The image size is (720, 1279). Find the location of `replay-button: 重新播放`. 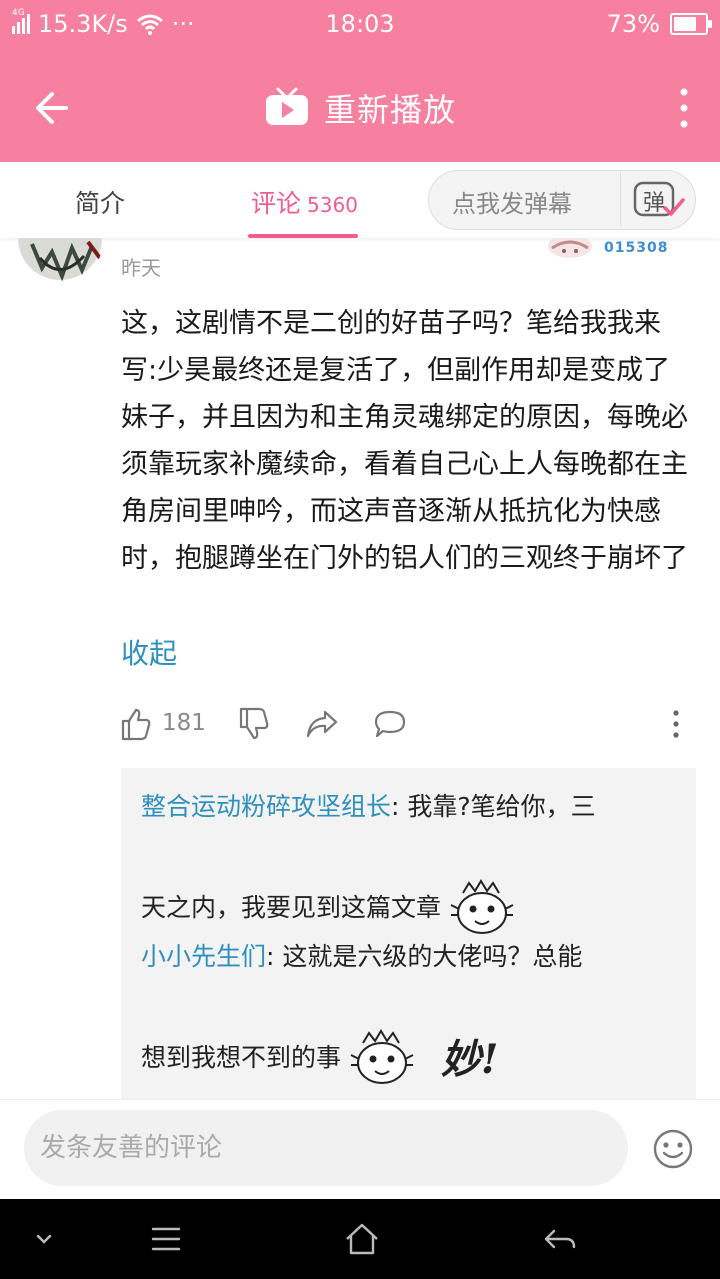

replay-button: 重新播放 is located at coordinates (360, 108).